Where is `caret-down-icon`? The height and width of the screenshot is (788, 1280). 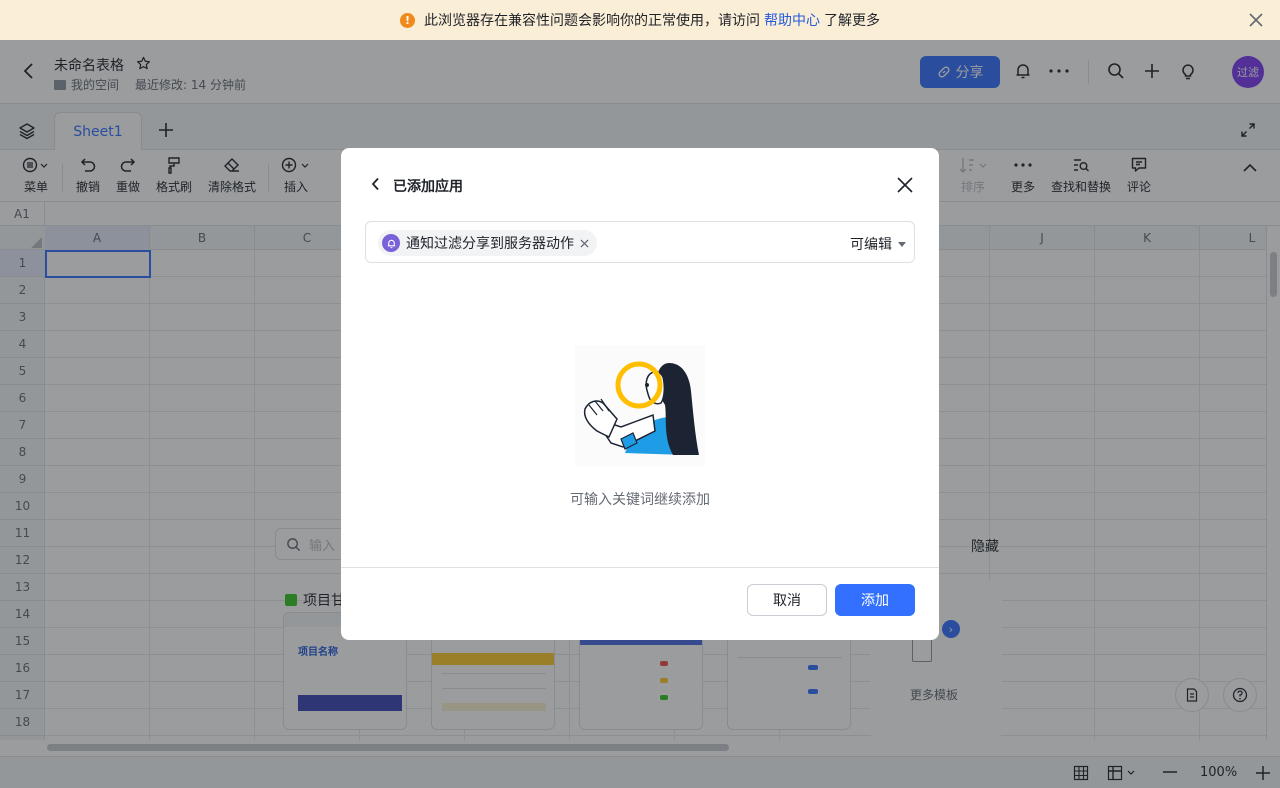
caret-down-icon is located at coordinates (902, 244).